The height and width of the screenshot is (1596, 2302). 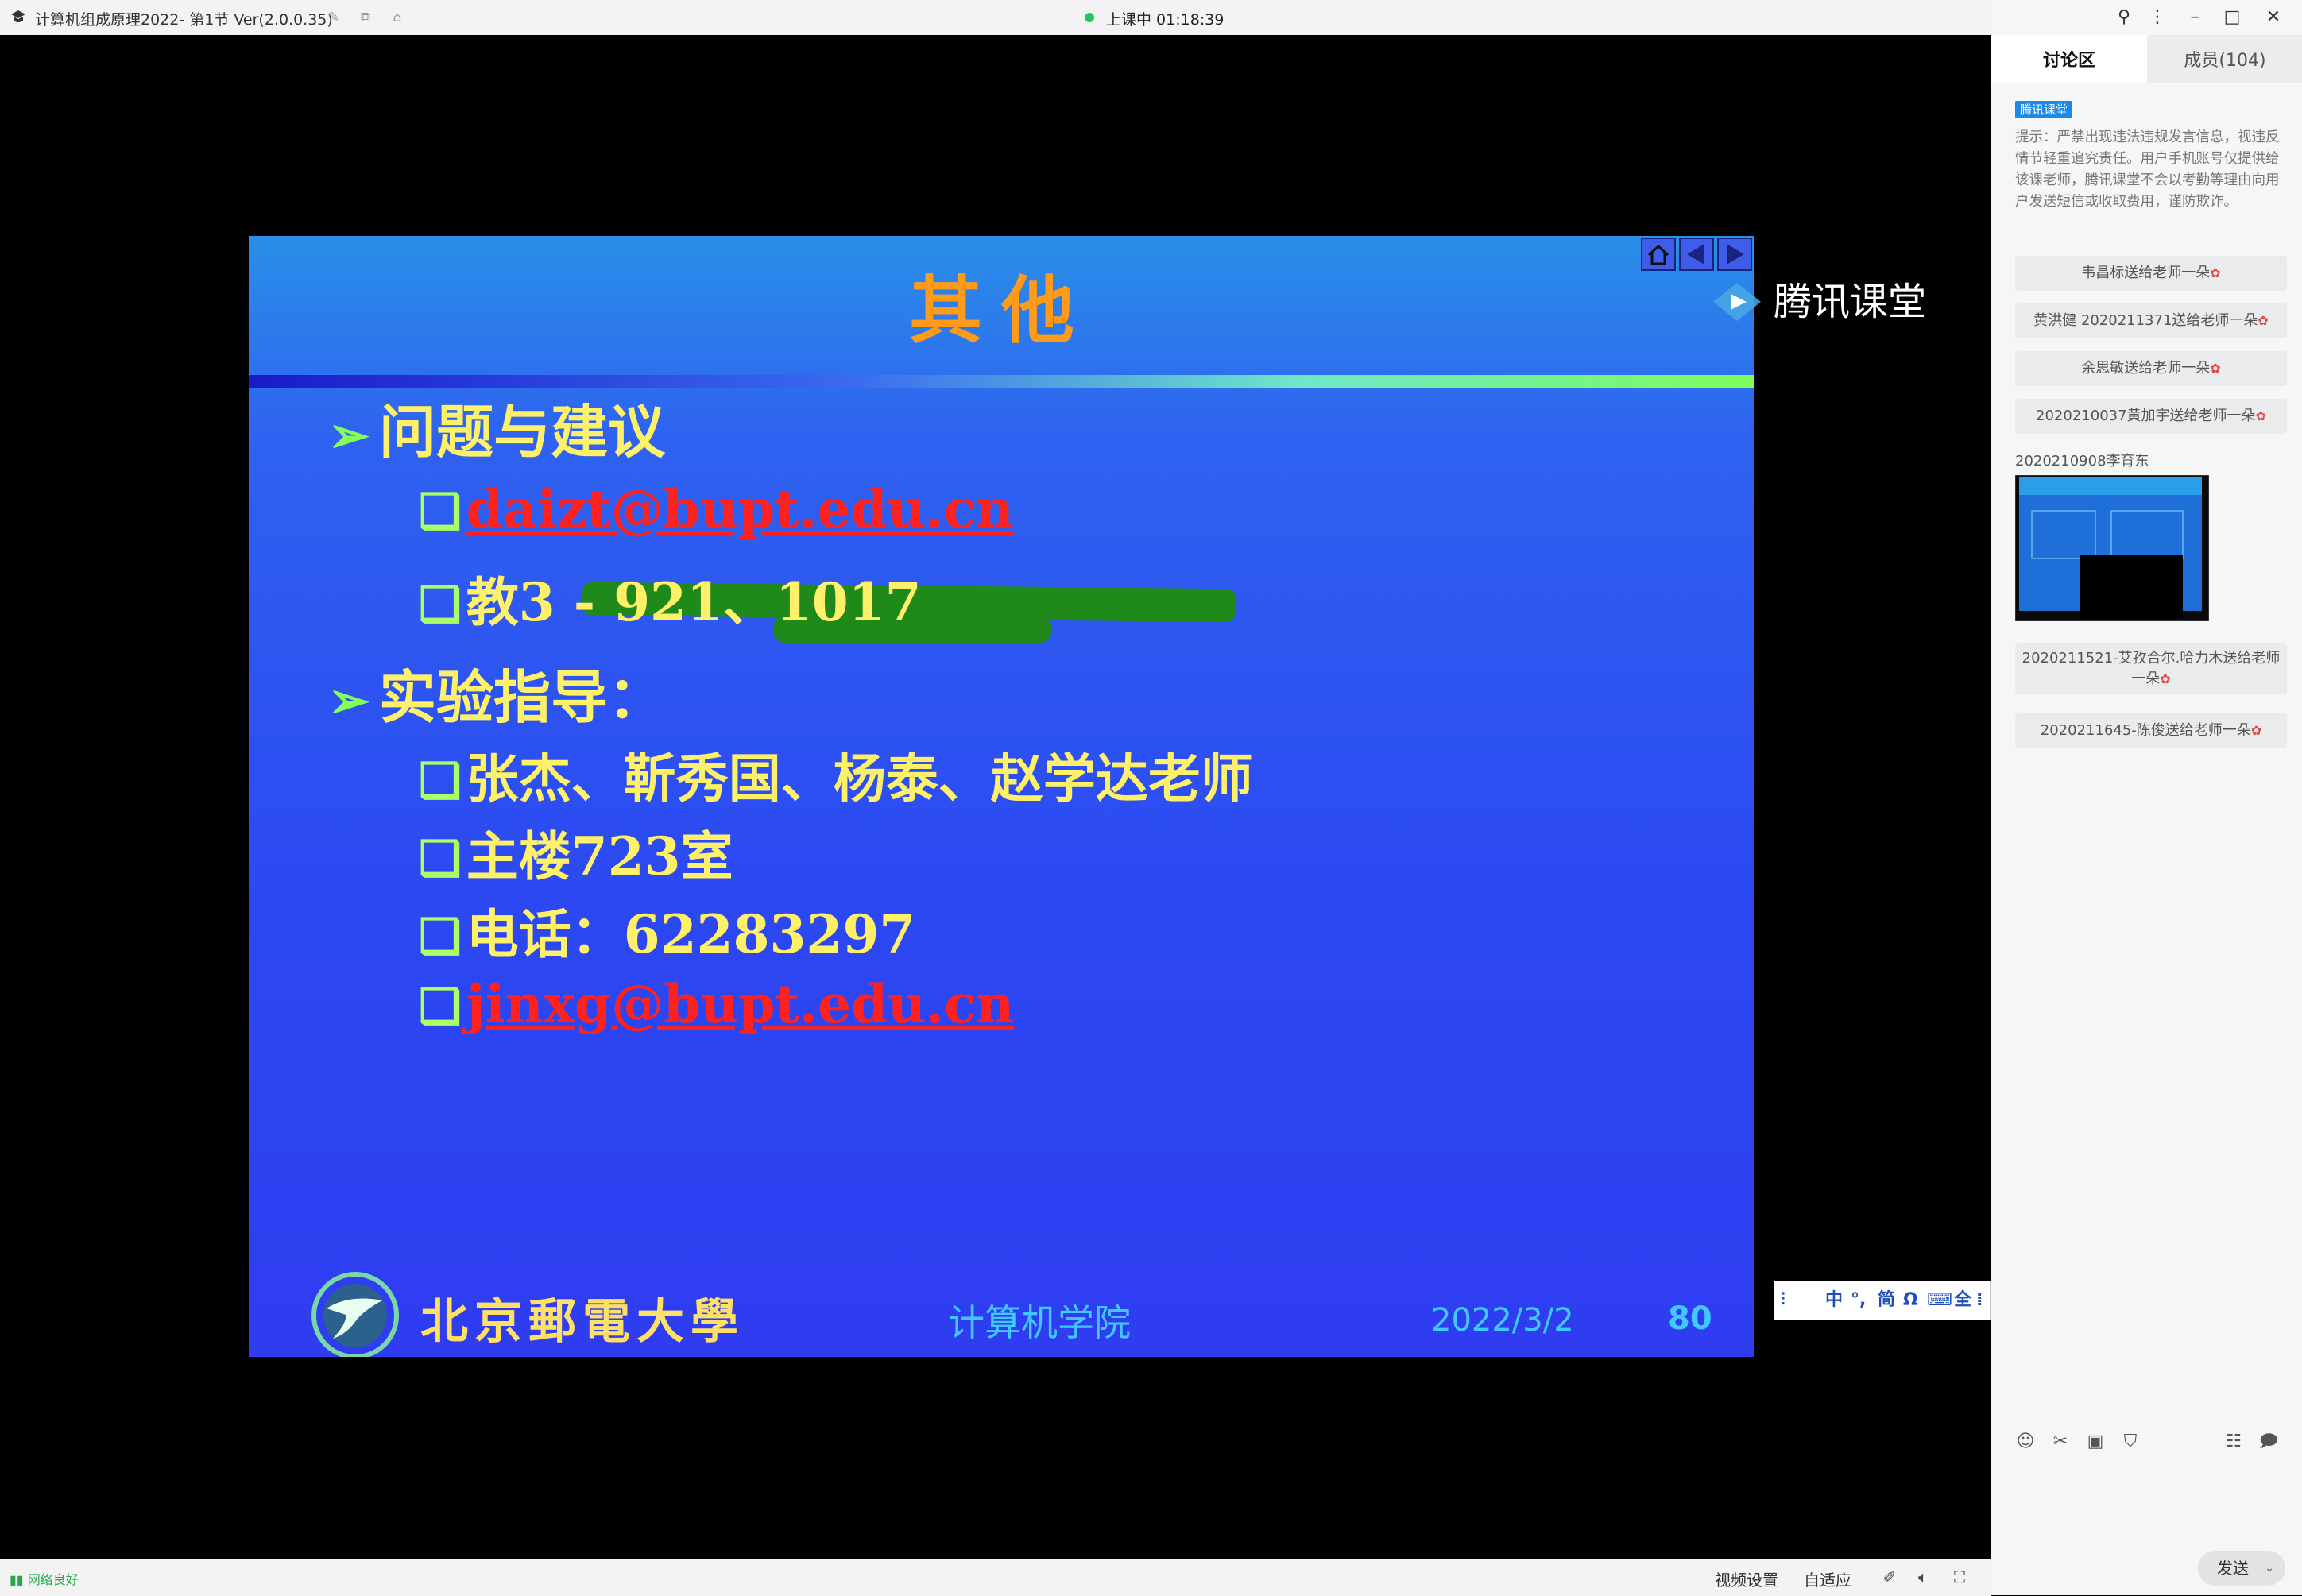 What do you see at coordinates (1089, 17) in the screenshot?
I see `live-status-dot` at bounding box center [1089, 17].